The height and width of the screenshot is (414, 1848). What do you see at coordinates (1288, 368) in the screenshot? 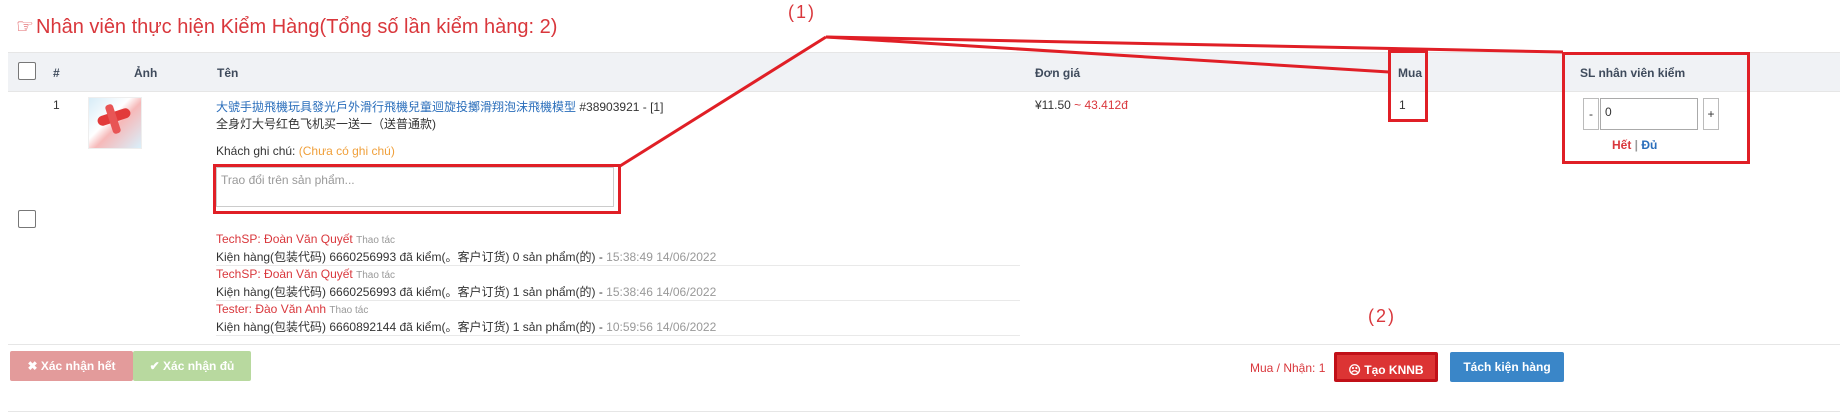
I see `buy-receive-summary: Mua / Nhận: 1` at bounding box center [1288, 368].